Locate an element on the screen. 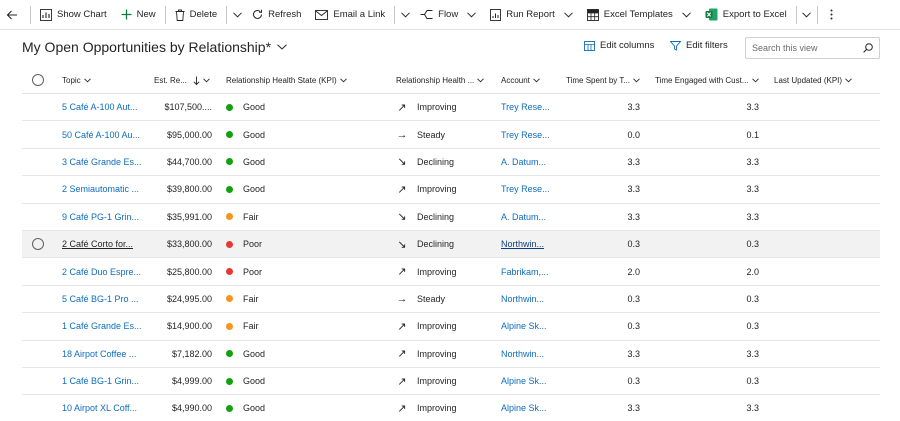 The height and width of the screenshot is (421, 900). health-state-cell: Fair is located at coordinates (306, 299).